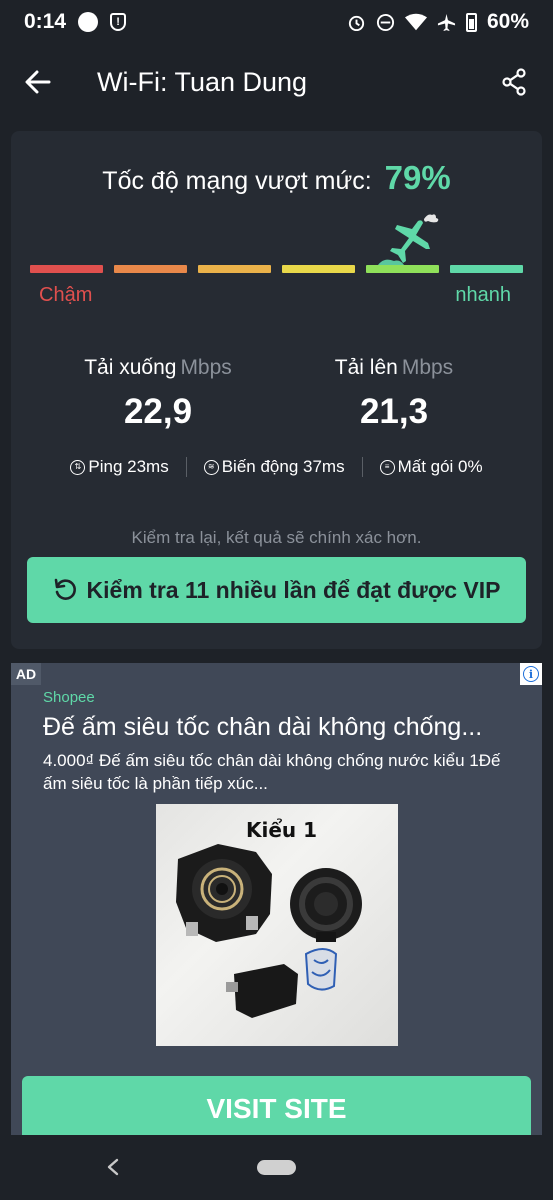 The image size is (553, 1200). I want to click on upload-label-row: Tải lên Mbps, so click(394, 368).